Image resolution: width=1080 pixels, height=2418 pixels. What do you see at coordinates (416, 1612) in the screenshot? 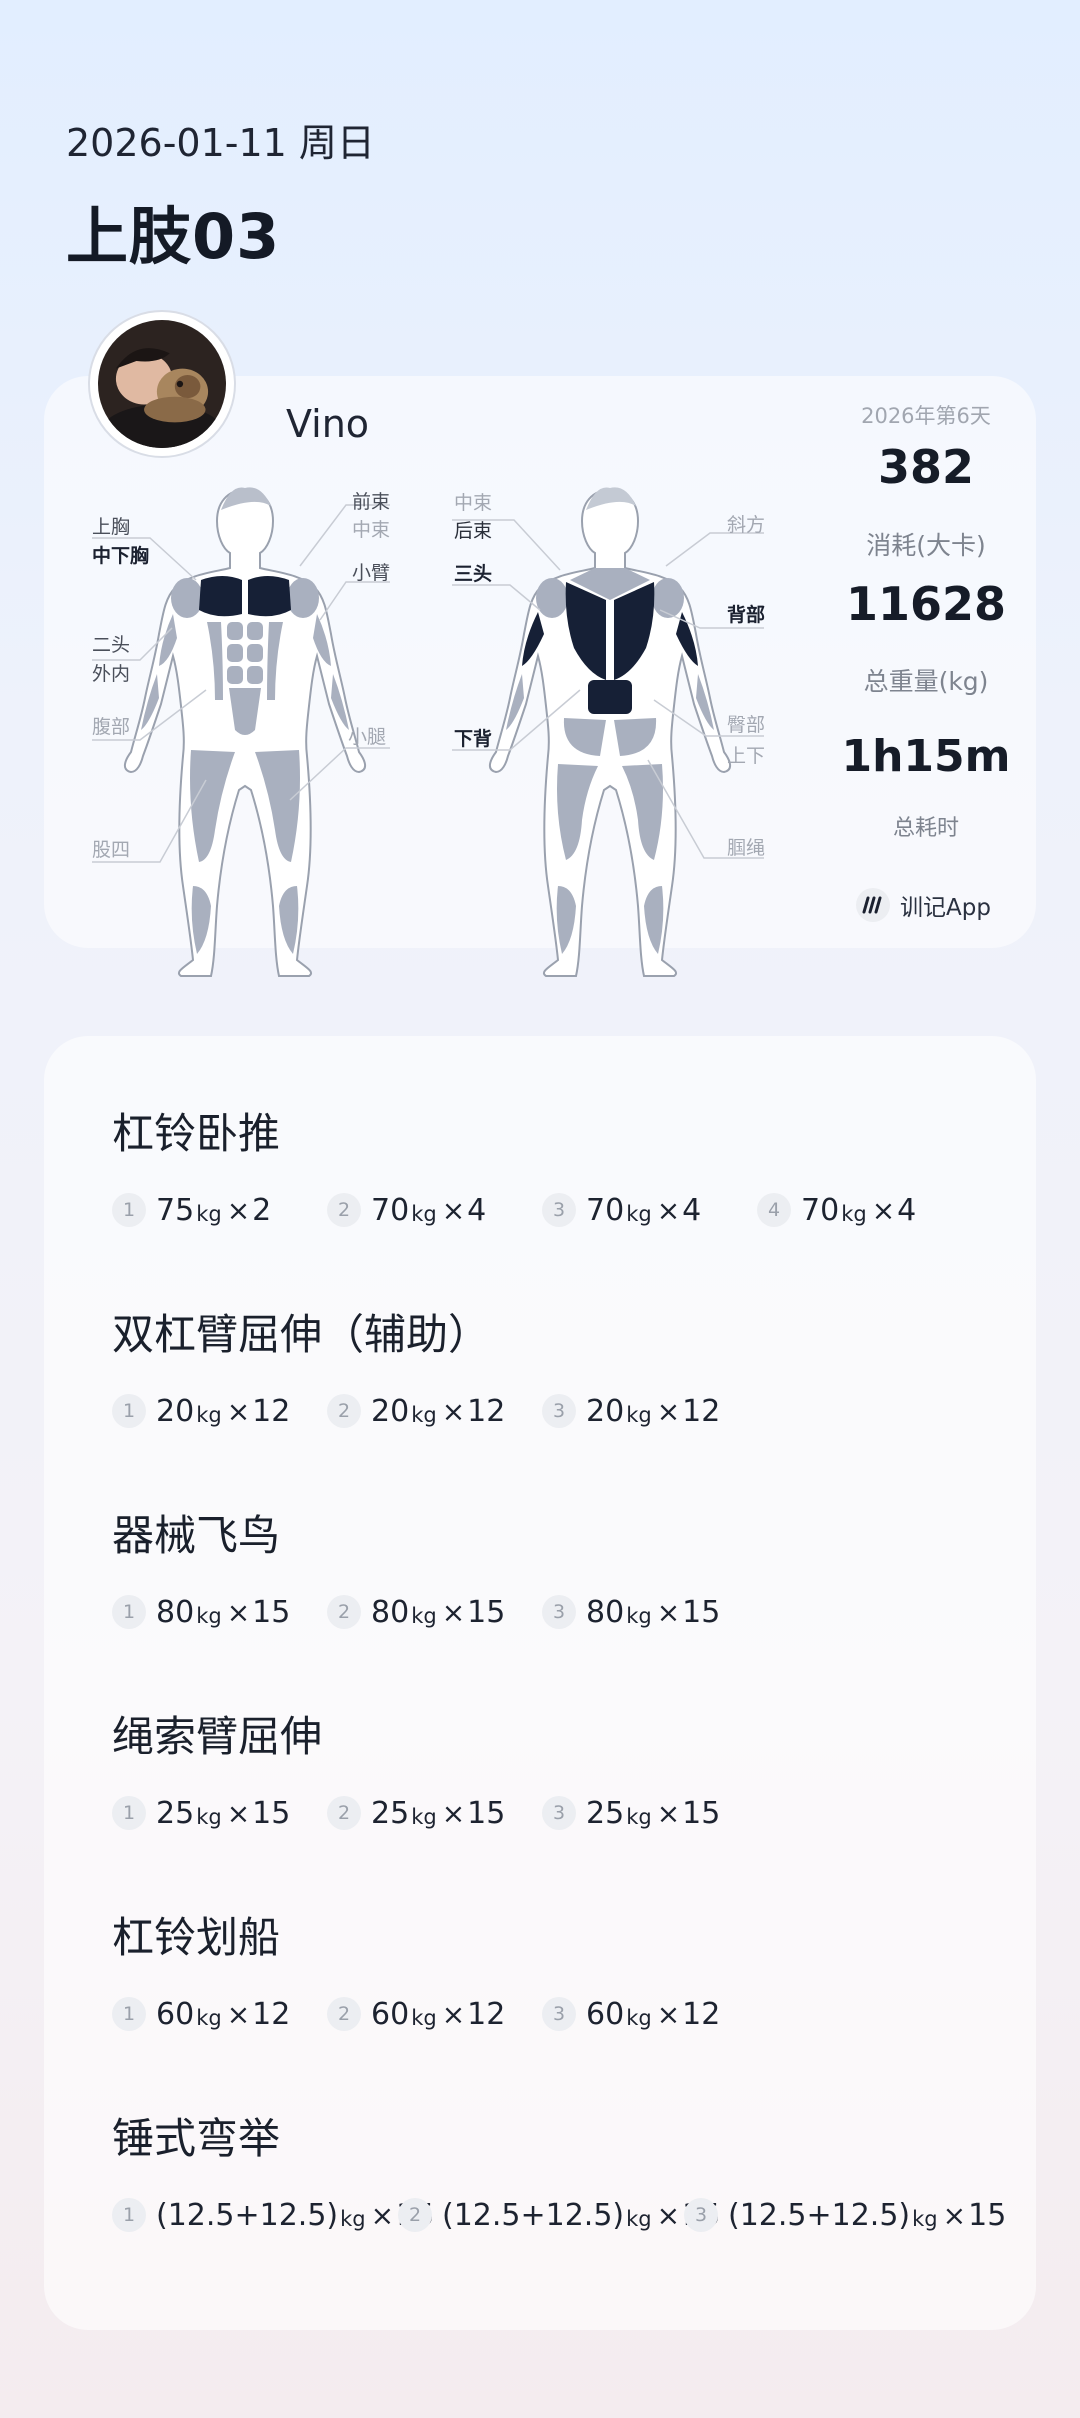
I see `set-entry: 2 80 kg × 15` at bounding box center [416, 1612].